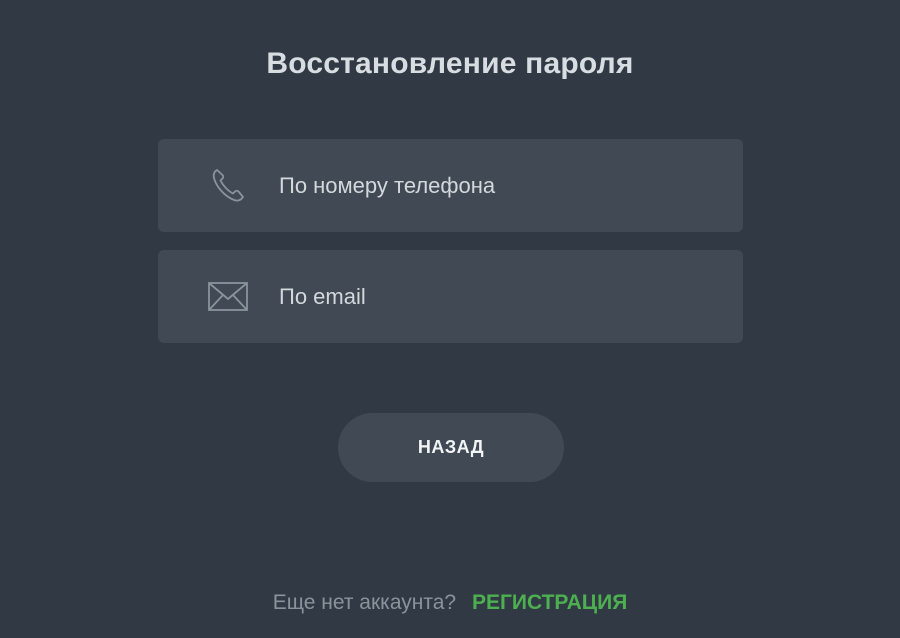 The height and width of the screenshot is (638, 900). I want to click on recover-by-email-label: По email, so click(322, 296).